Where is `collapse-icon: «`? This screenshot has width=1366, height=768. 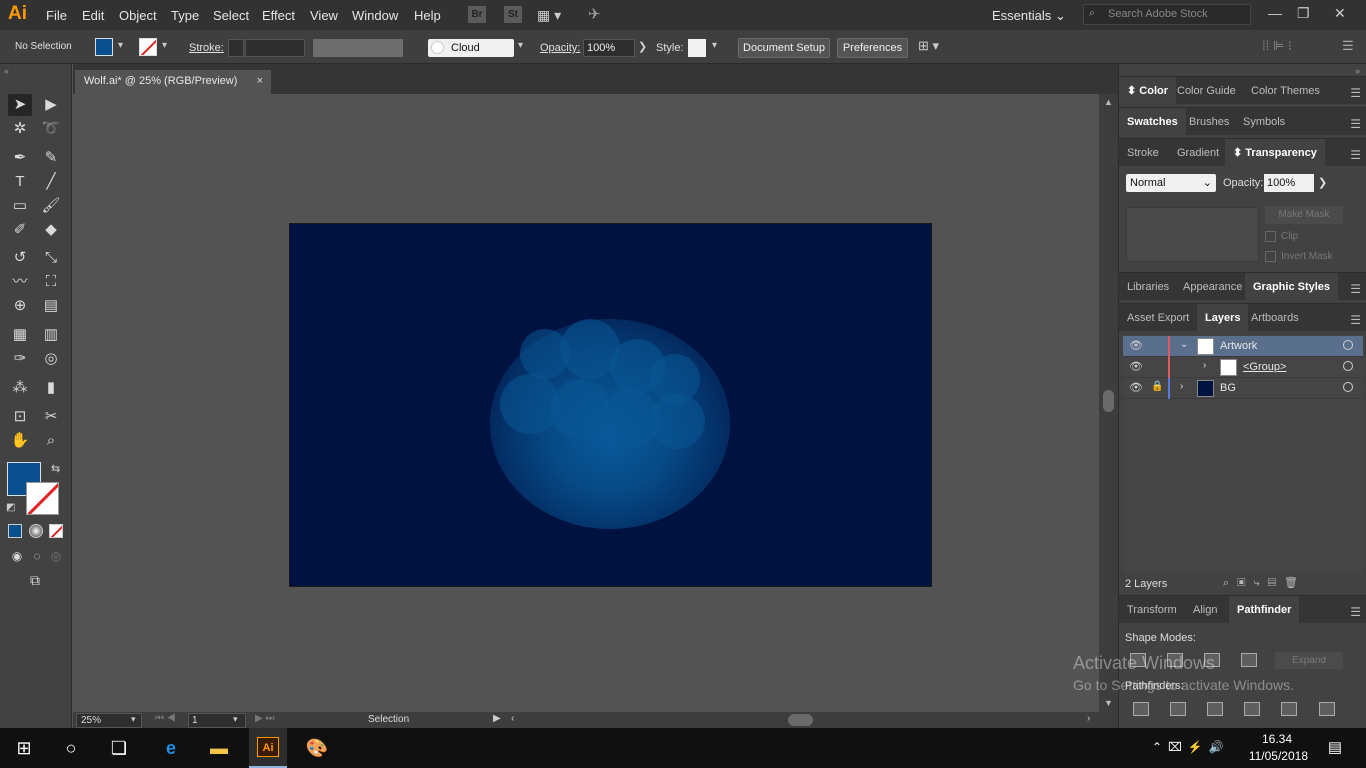 collapse-icon: « is located at coordinates (6, 71).